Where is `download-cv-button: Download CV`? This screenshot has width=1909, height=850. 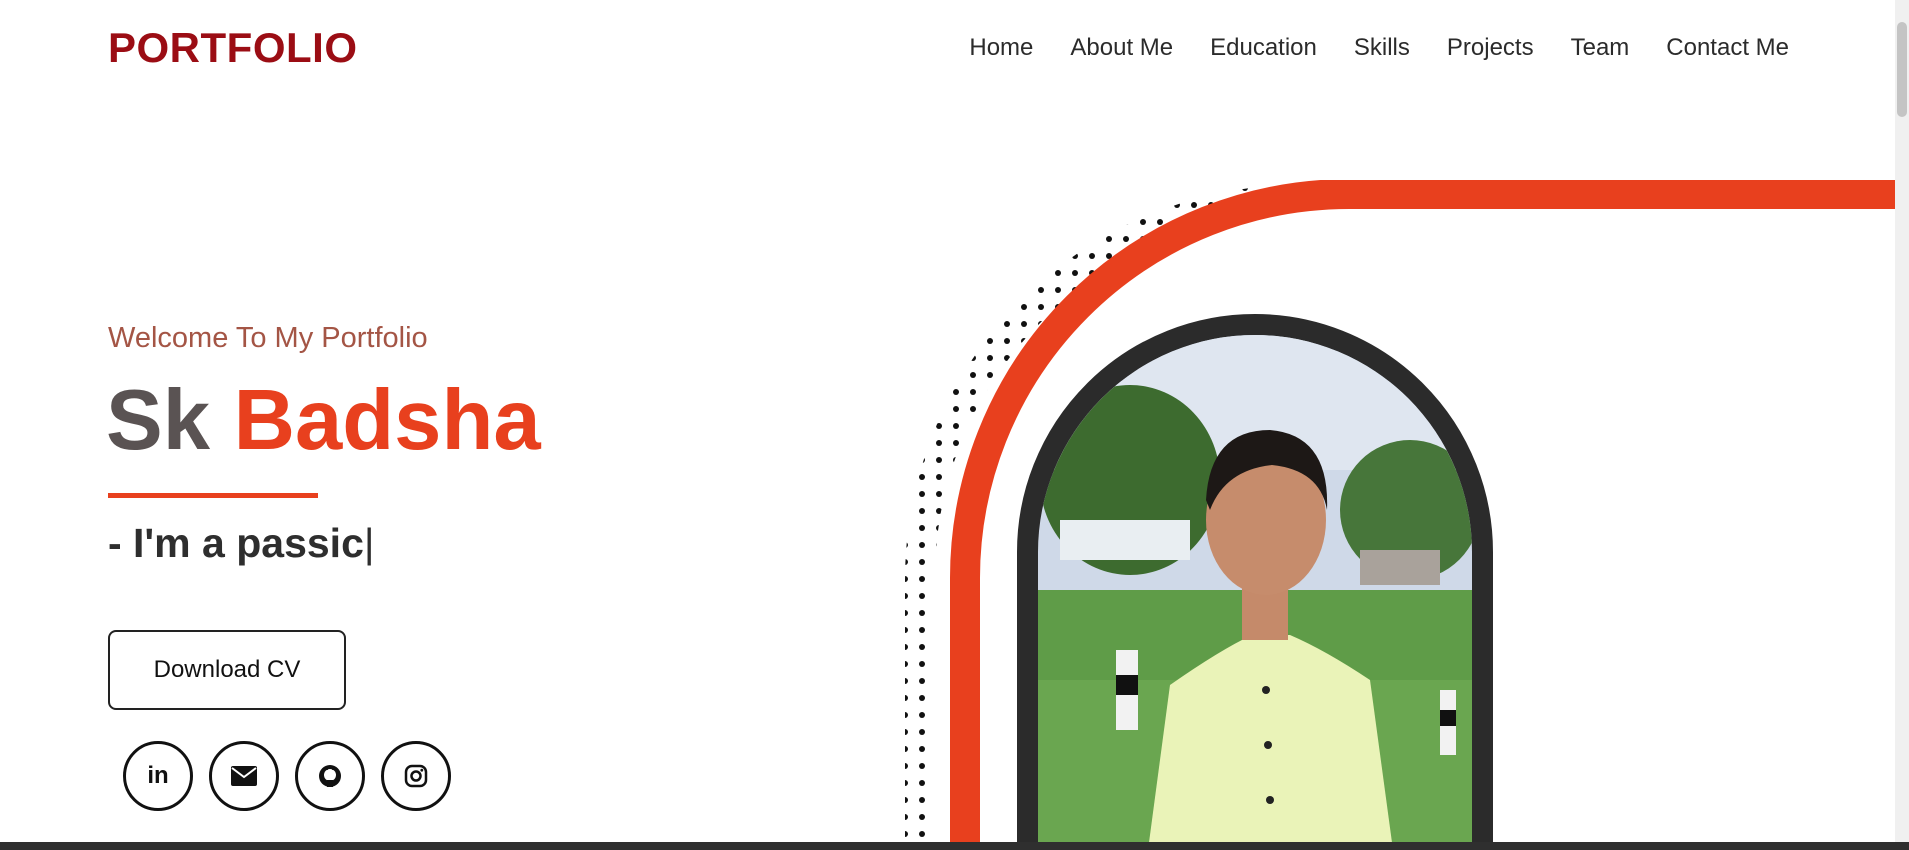 download-cv-button: Download CV is located at coordinates (227, 670).